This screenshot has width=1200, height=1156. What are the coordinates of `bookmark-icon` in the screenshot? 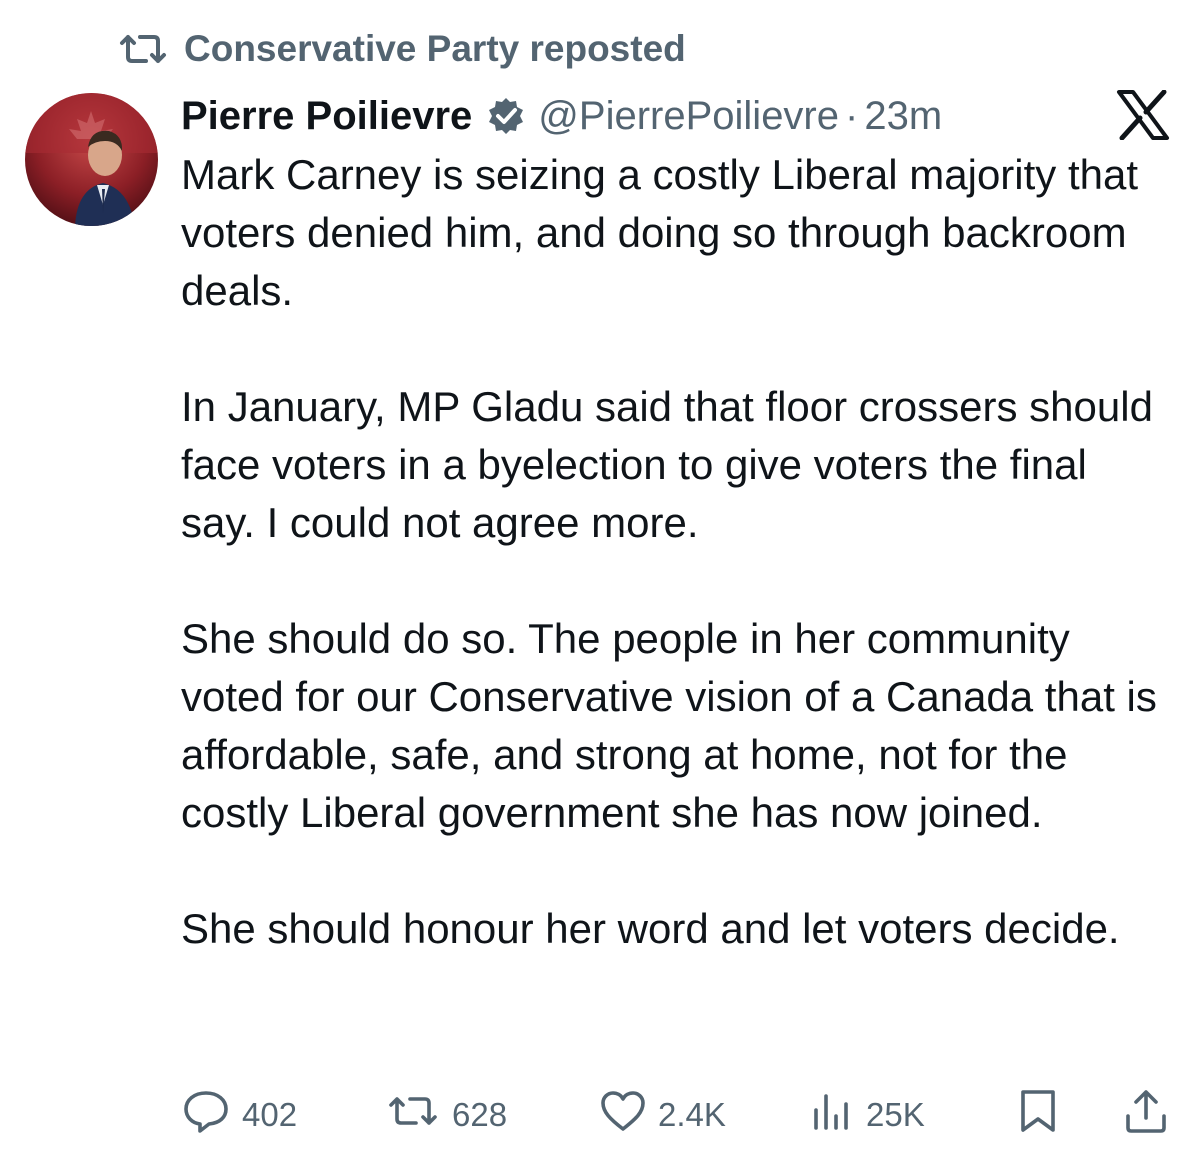 It's located at (1044, 1115).